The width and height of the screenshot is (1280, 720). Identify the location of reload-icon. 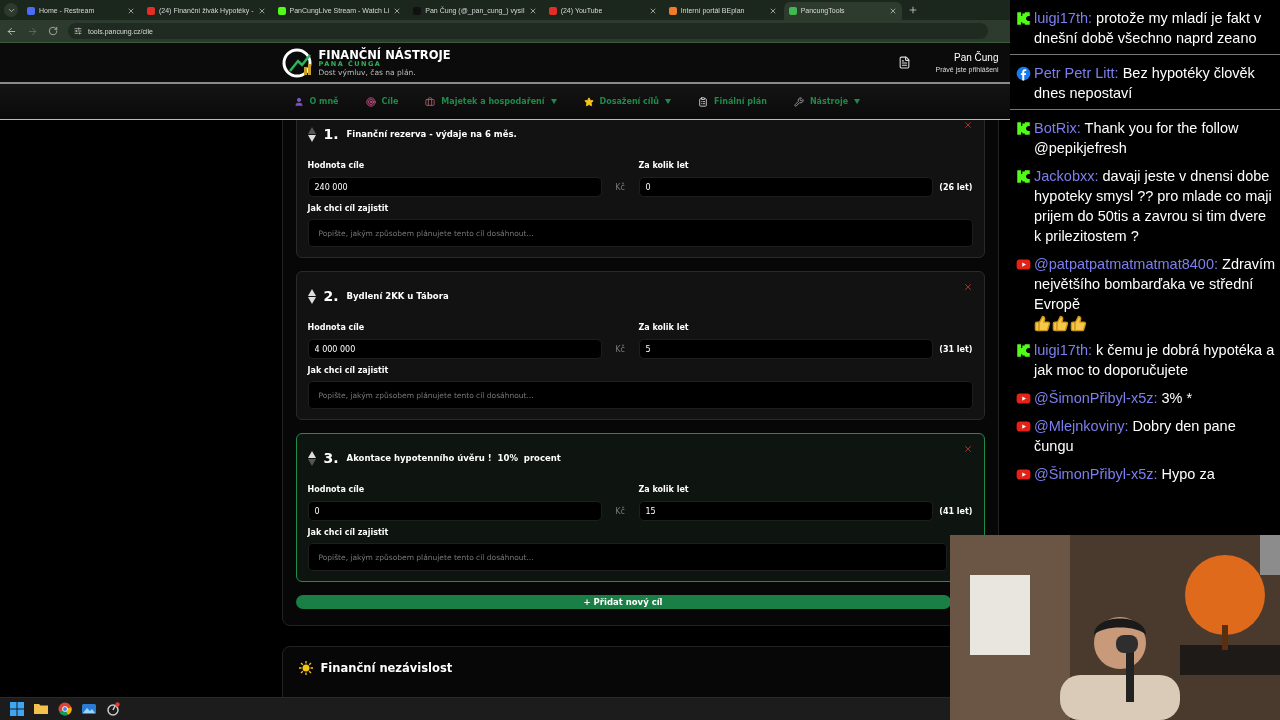
(53, 31).